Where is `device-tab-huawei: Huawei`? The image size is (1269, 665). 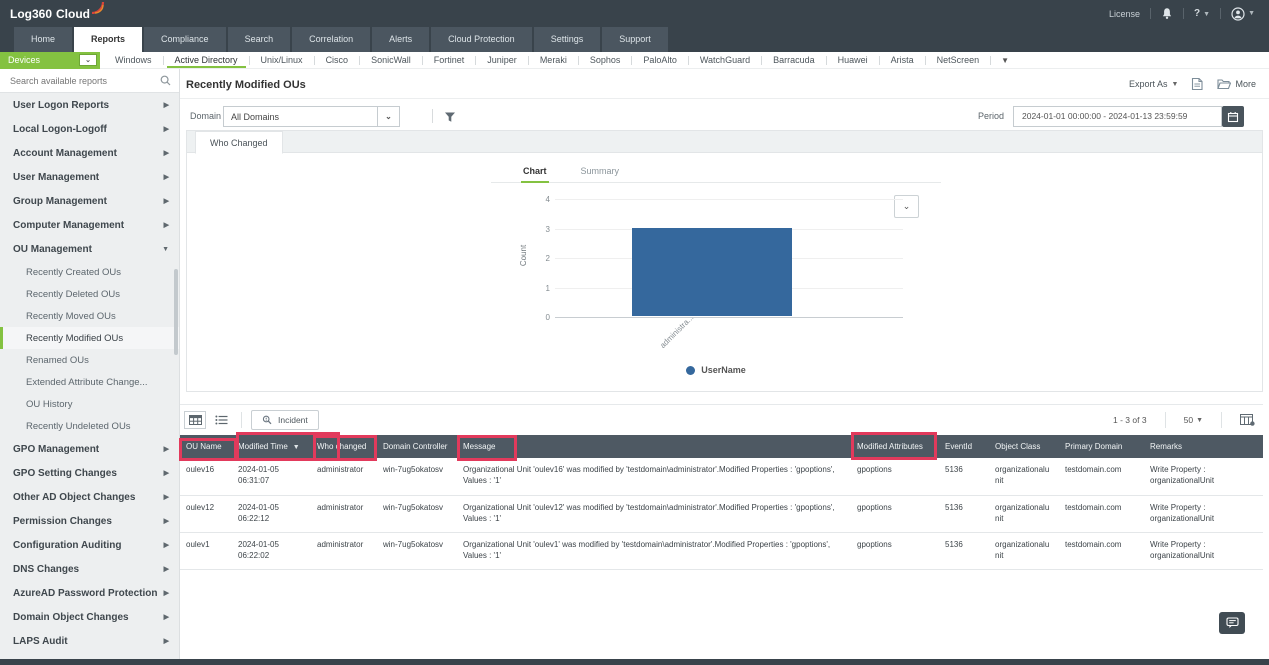 device-tab-huawei: Huawei is located at coordinates (853, 60).